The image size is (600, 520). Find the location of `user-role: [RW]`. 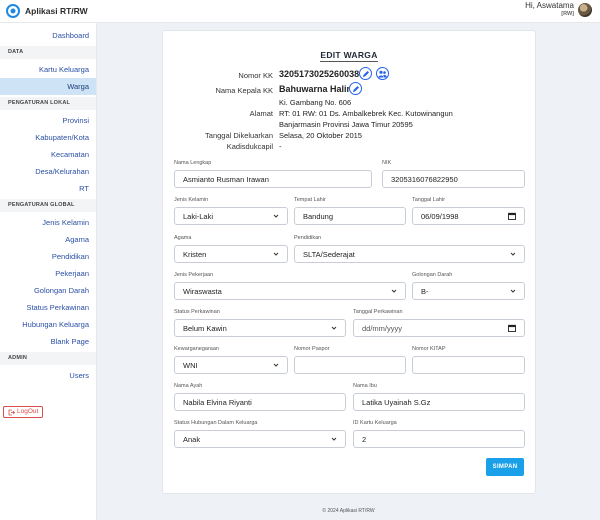

user-role: [RW] is located at coordinates (567, 14).